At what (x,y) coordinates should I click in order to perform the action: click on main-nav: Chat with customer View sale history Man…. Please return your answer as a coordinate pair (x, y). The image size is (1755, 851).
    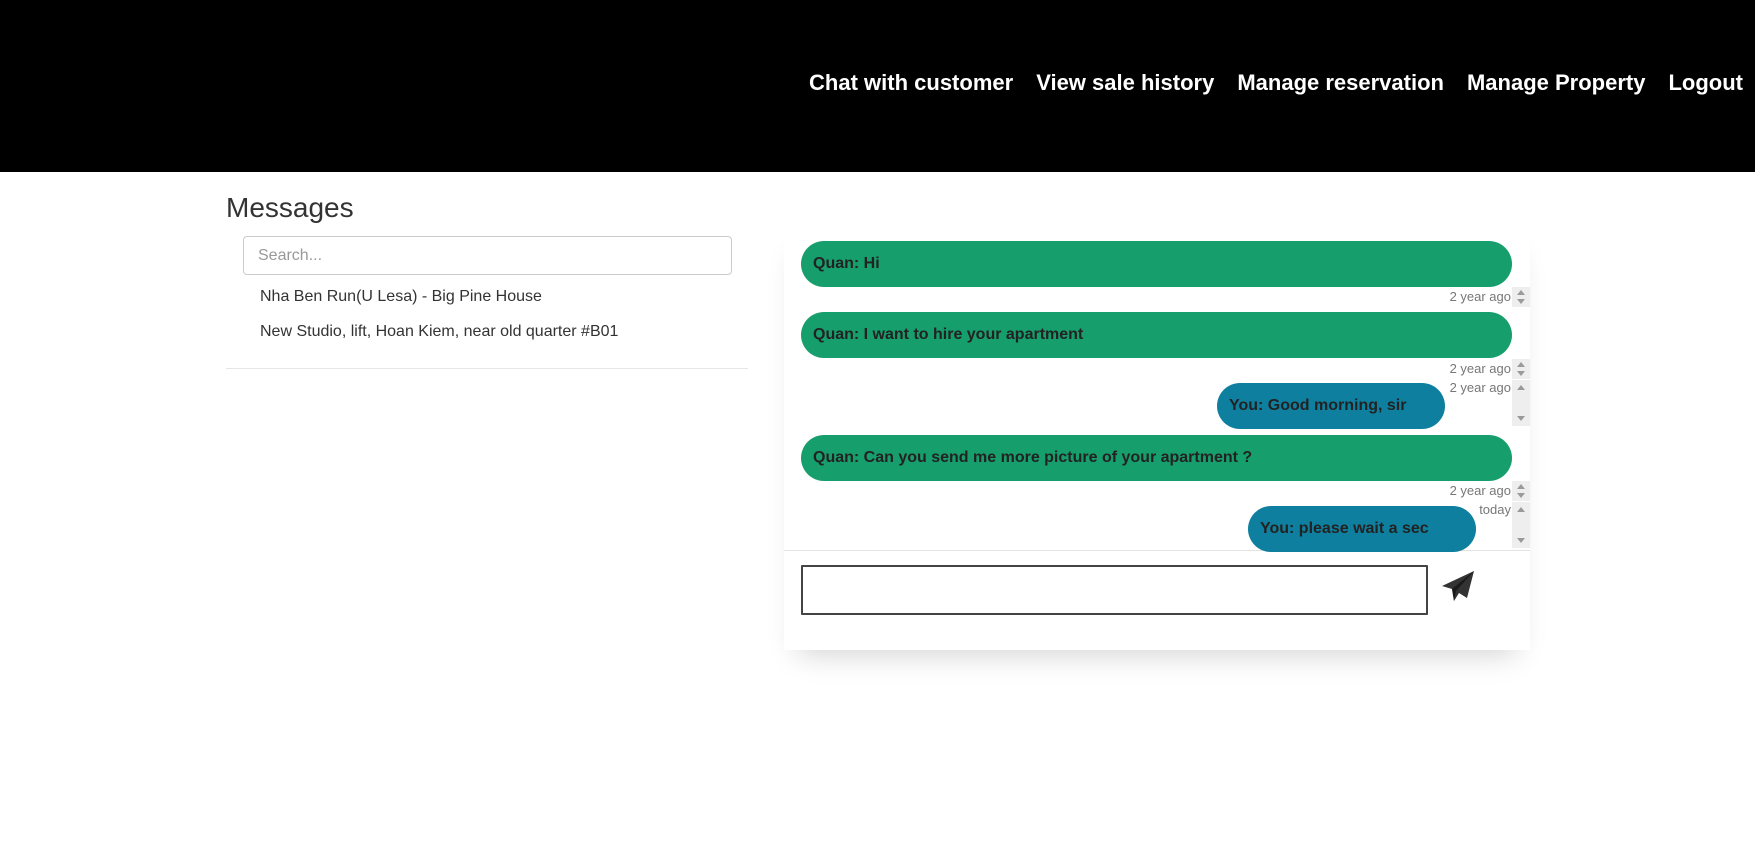
    Looking at the image, I should click on (1276, 83).